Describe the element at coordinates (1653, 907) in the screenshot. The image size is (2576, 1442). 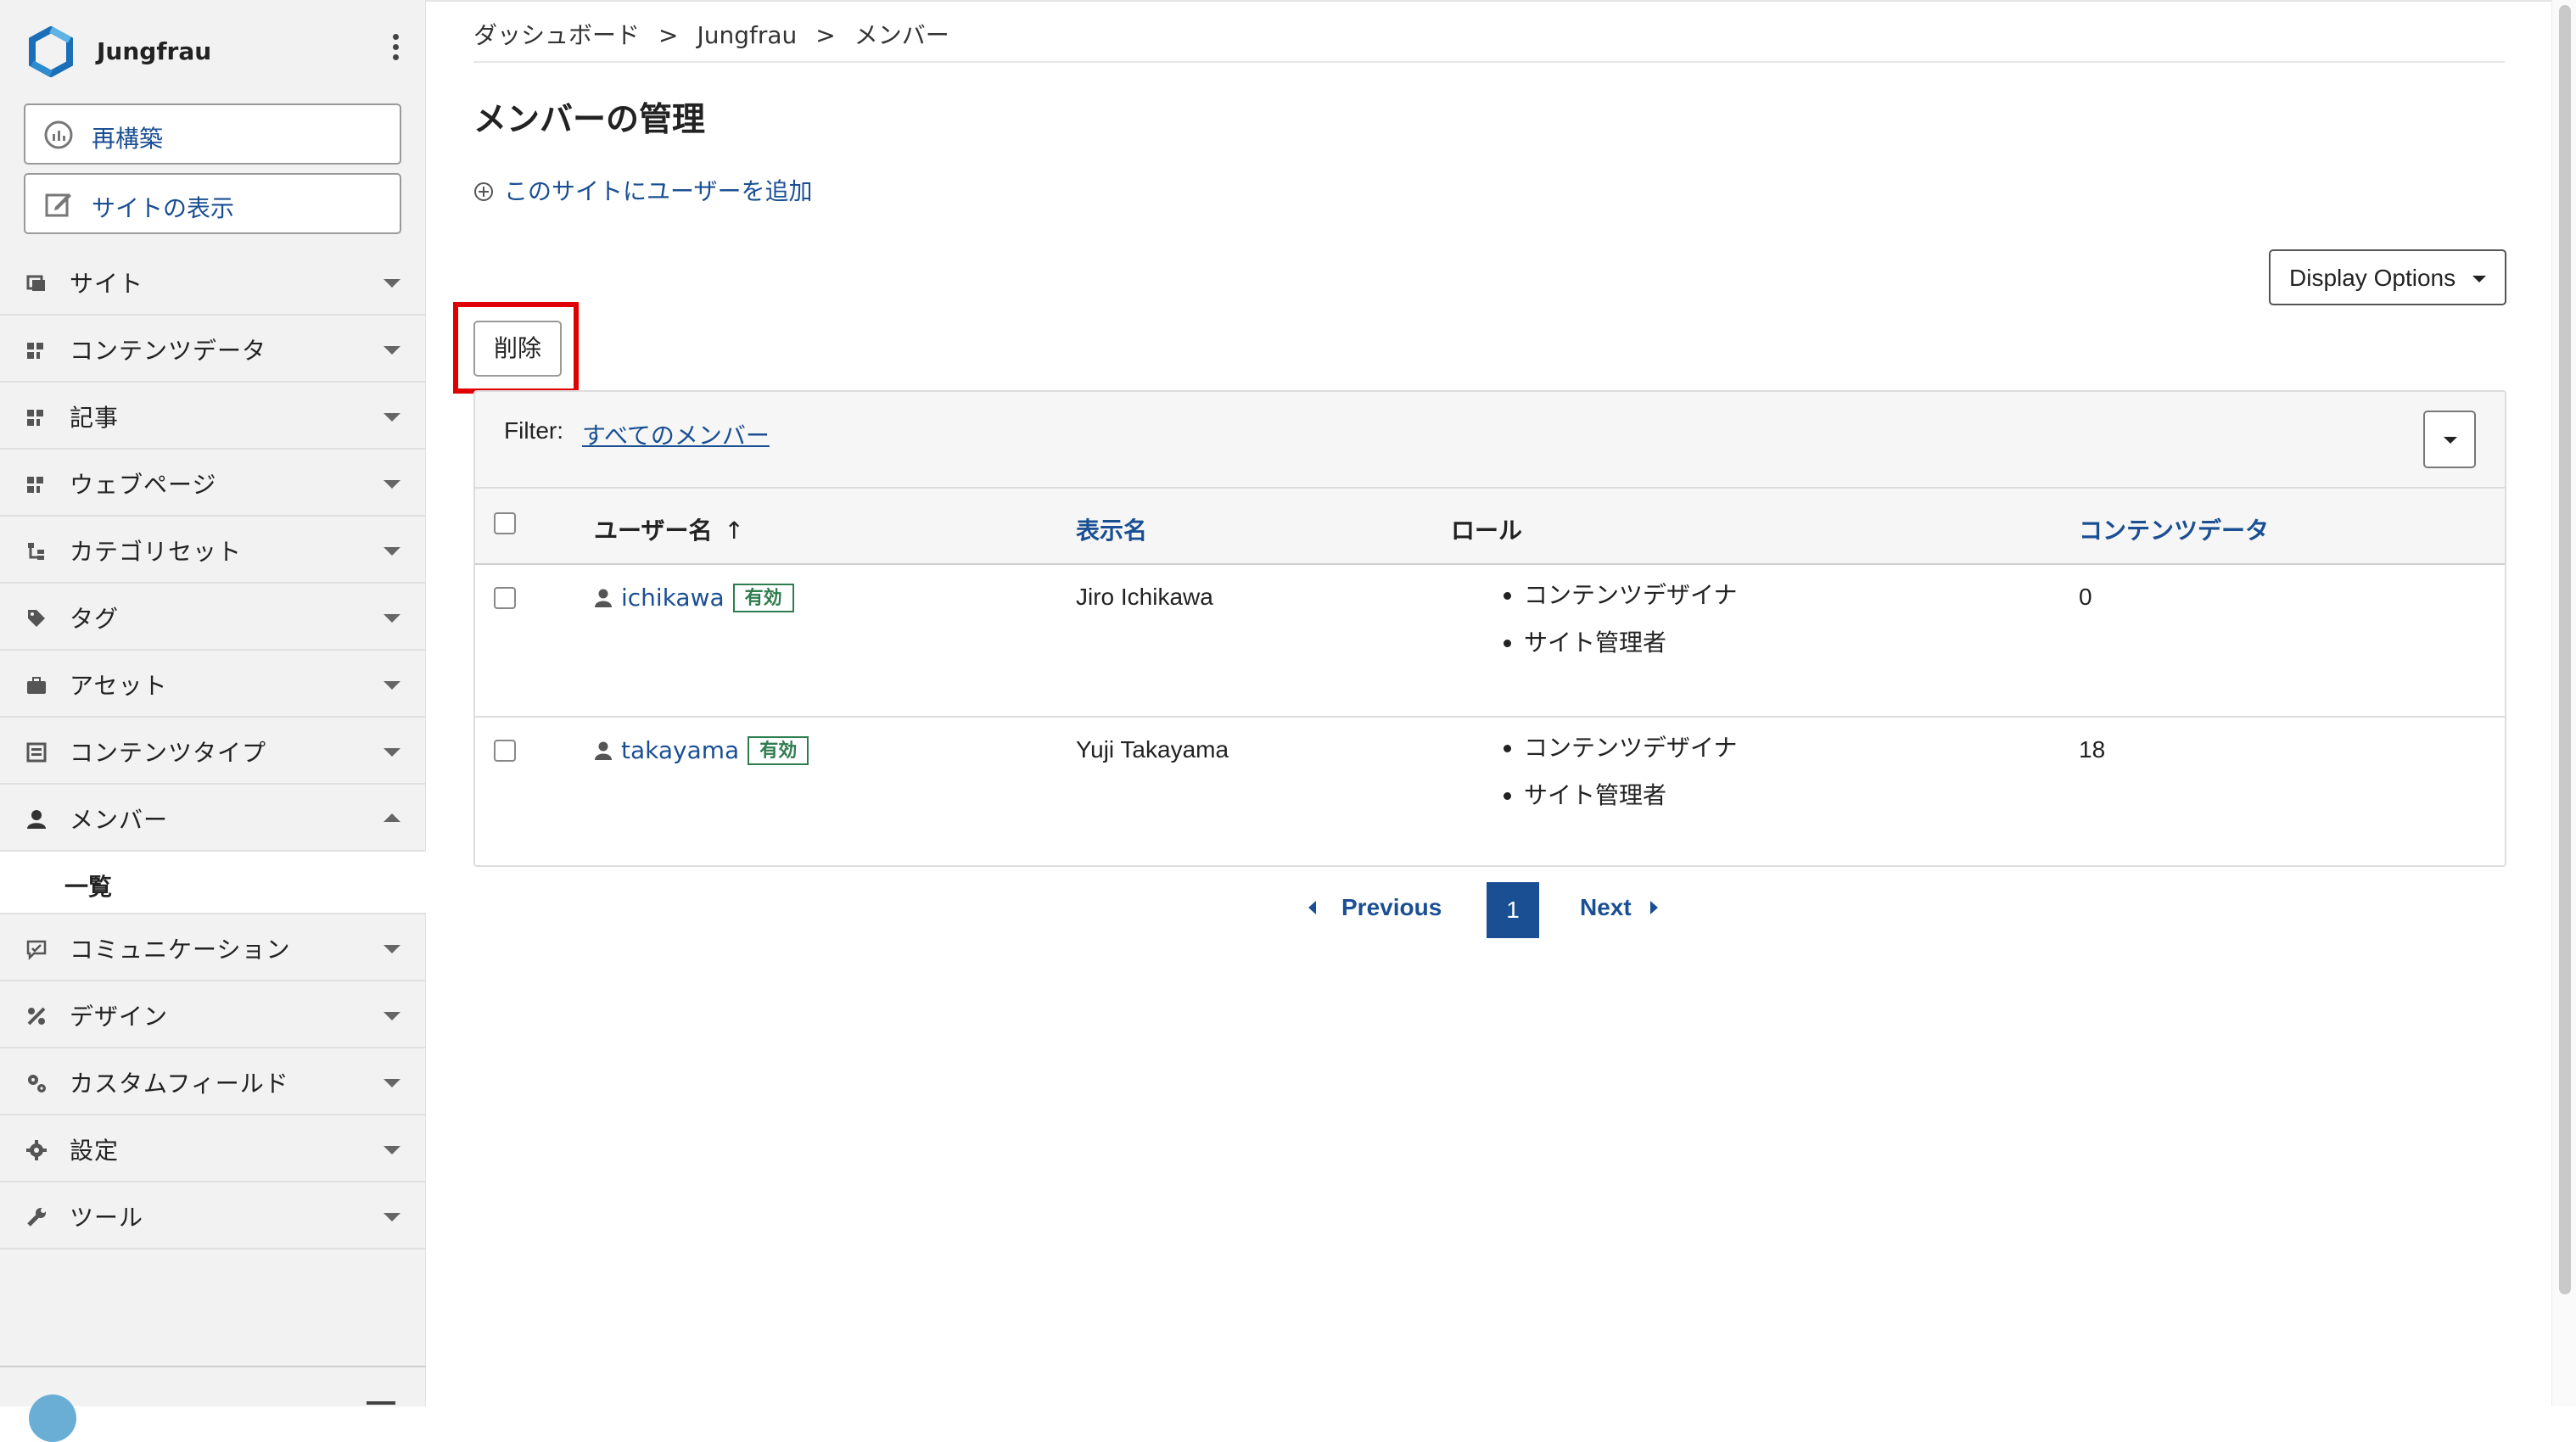
I see `caret-right-icon` at that location.